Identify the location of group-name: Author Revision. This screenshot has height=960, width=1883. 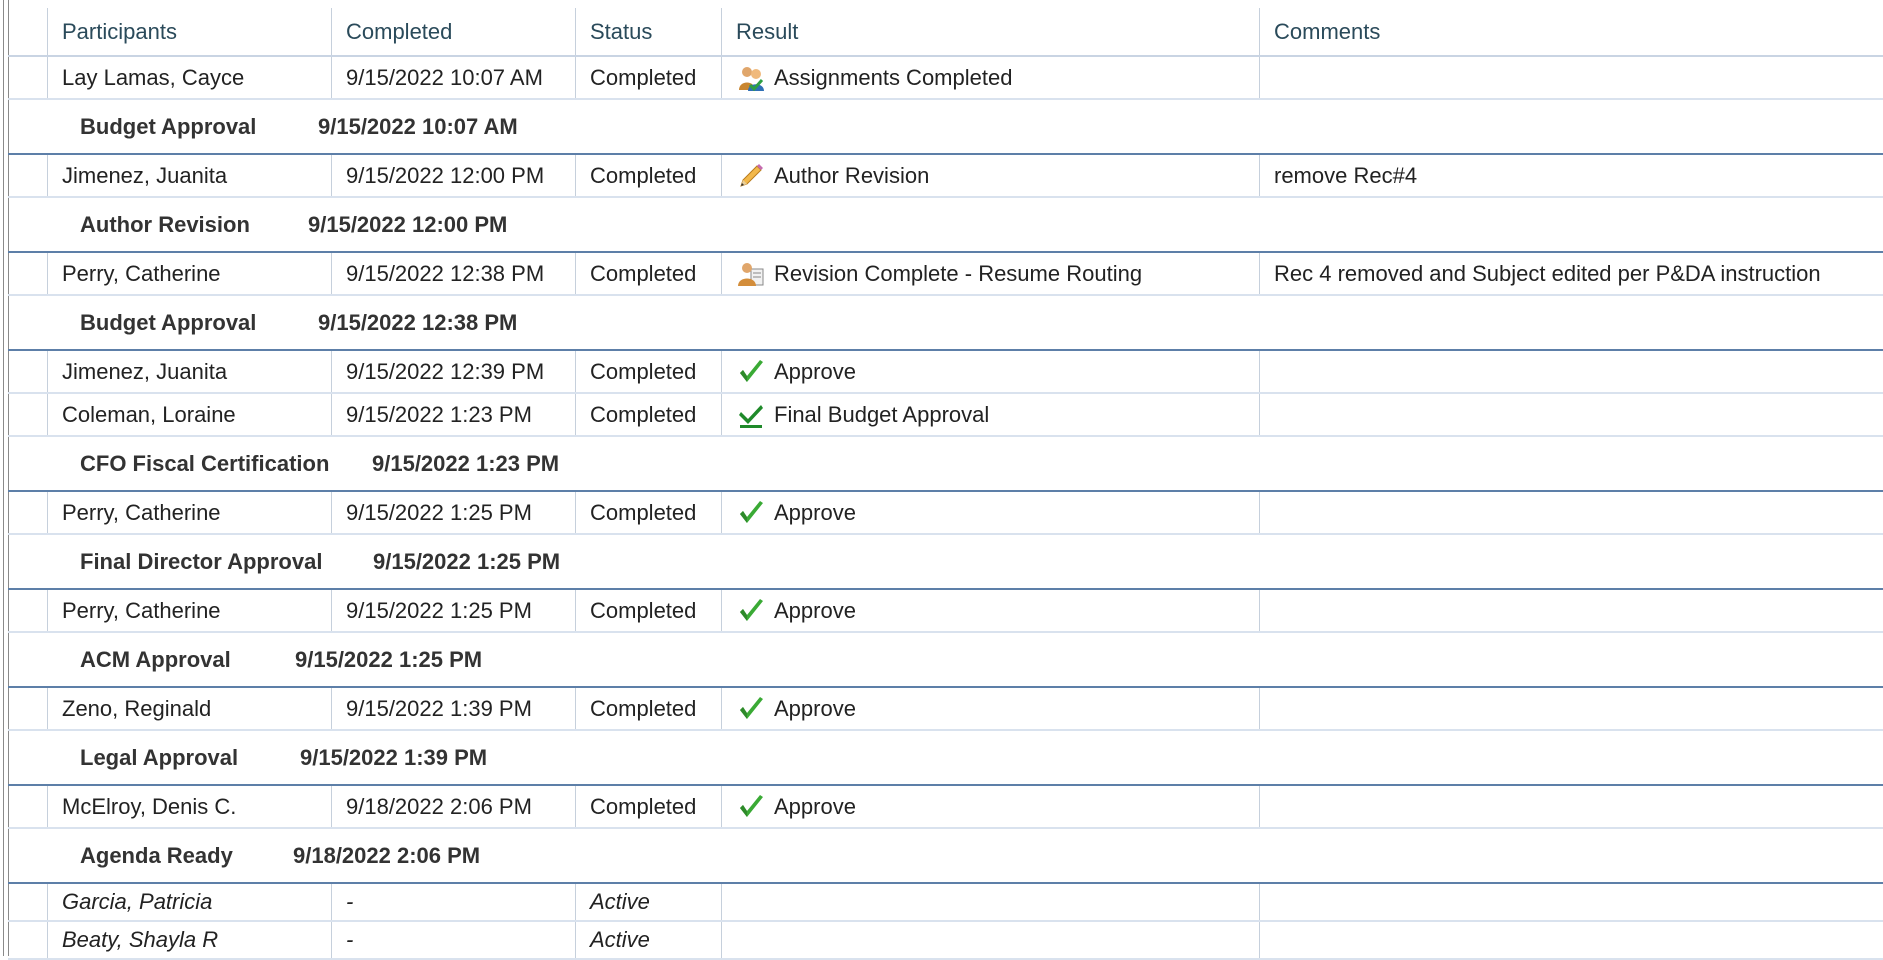
(165, 224).